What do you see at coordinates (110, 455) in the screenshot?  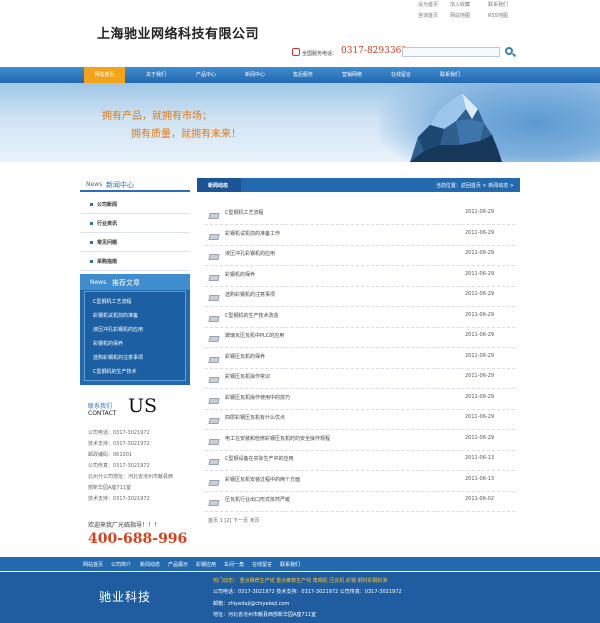 I see `contact-line: 邮政编码：061001` at bounding box center [110, 455].